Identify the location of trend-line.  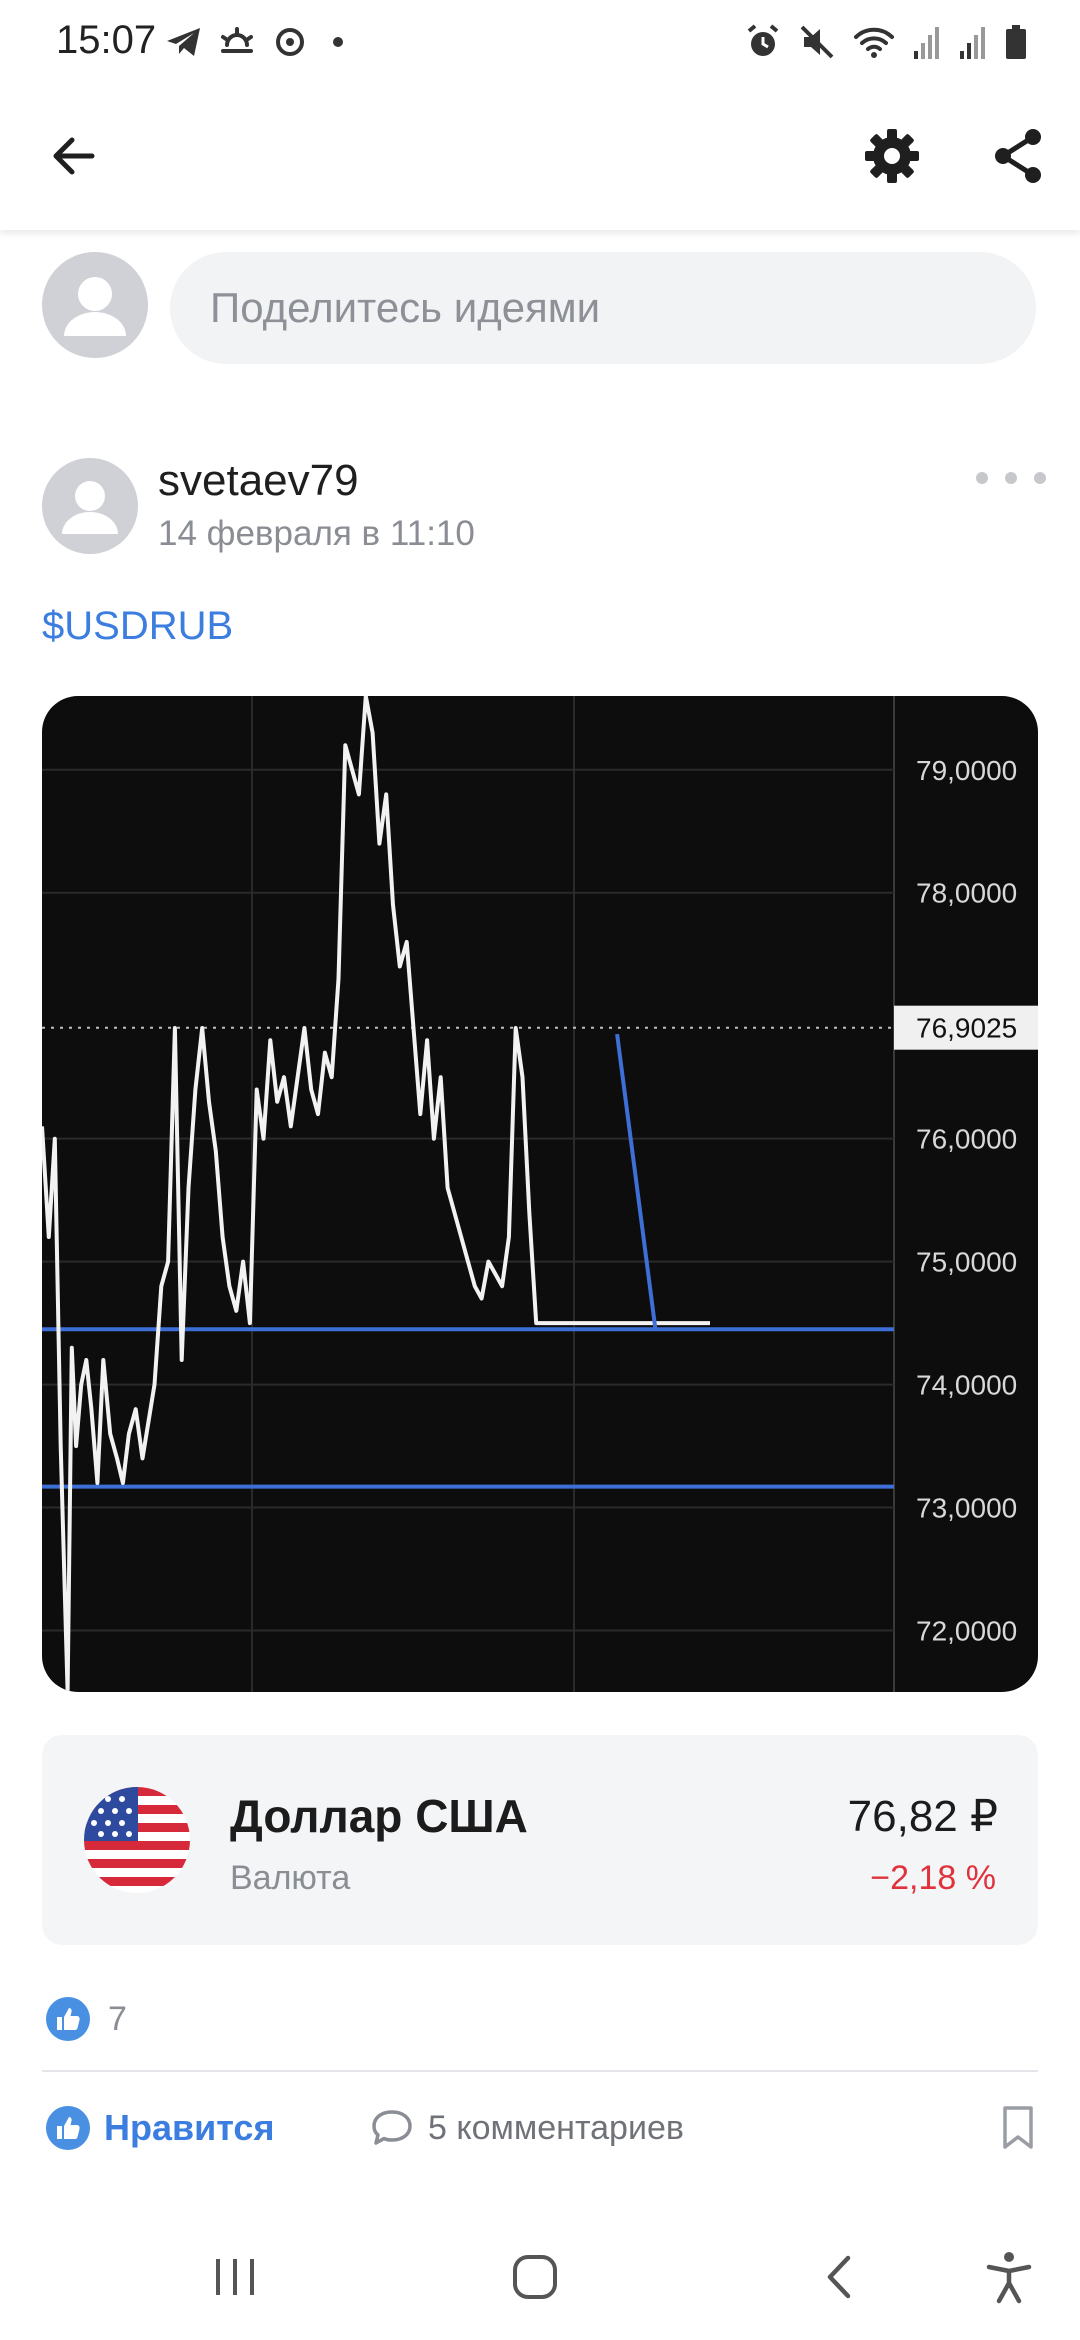
(636, 1181).